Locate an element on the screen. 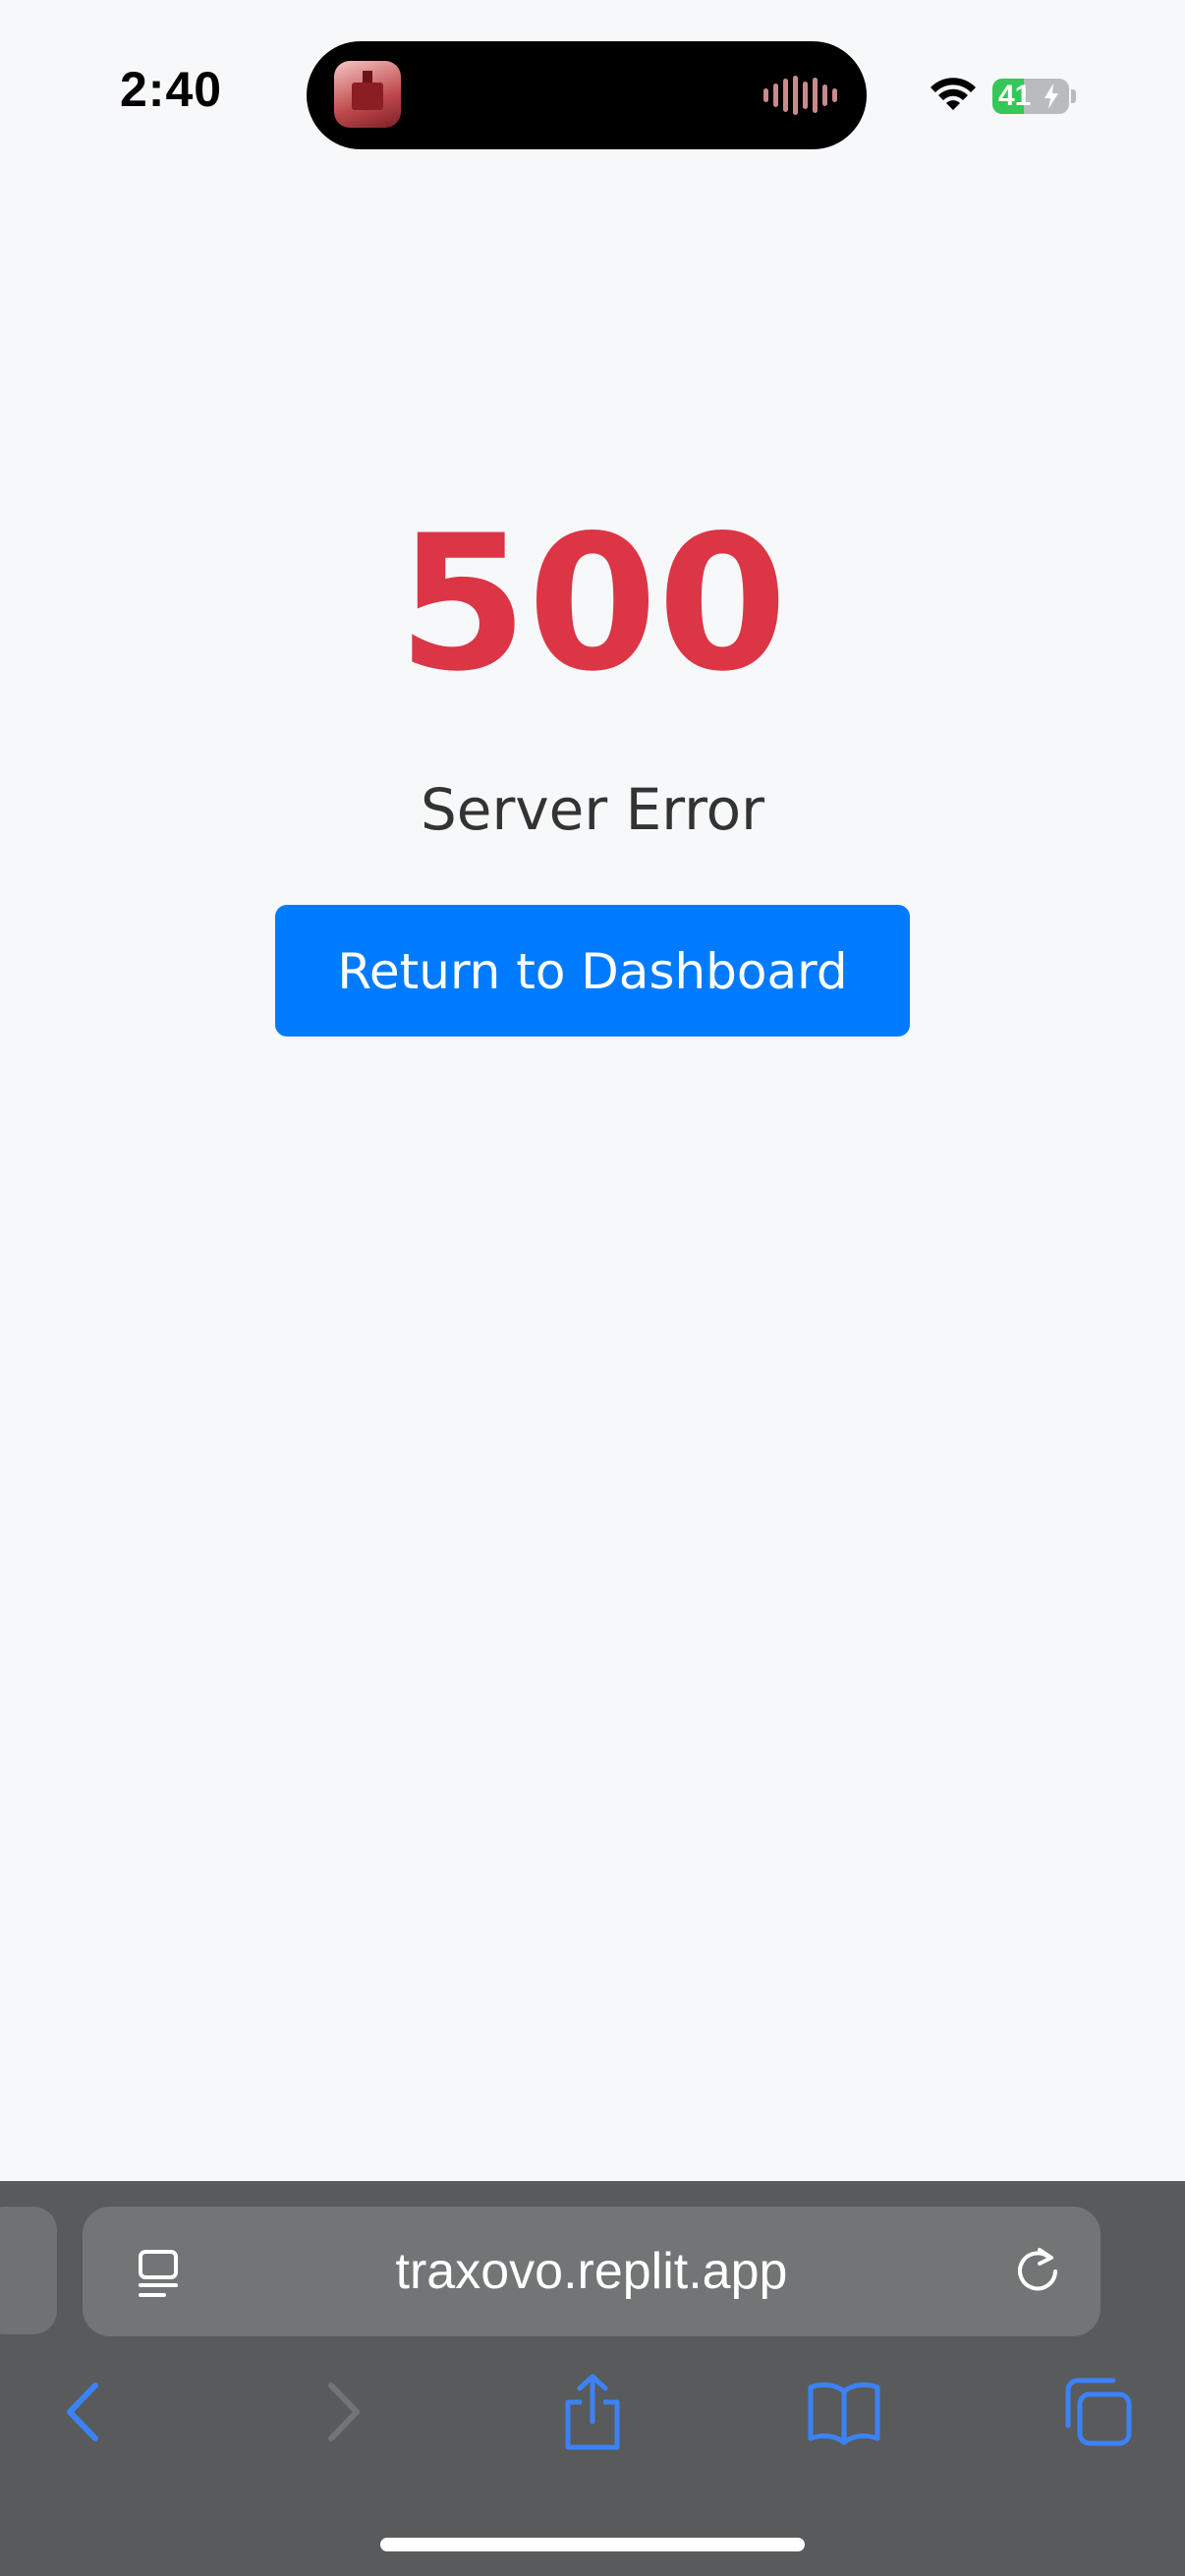  address-bar: traxovo.replit.app is located at coordinates (592, 2271).